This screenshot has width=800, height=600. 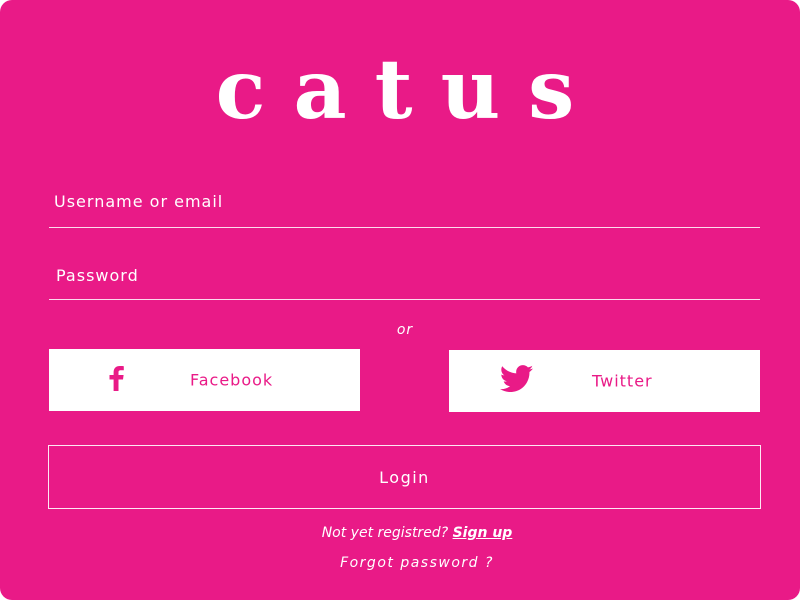 I want to click on brand-logo: catus, so click(x=409, y=90).